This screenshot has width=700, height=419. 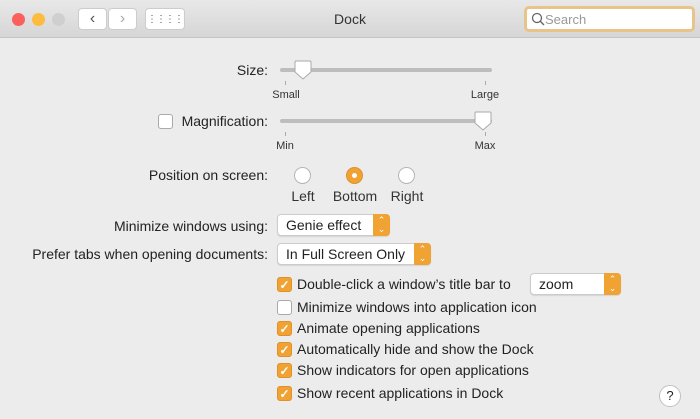 I want to click on search-icon, so click(x=538, y=19).